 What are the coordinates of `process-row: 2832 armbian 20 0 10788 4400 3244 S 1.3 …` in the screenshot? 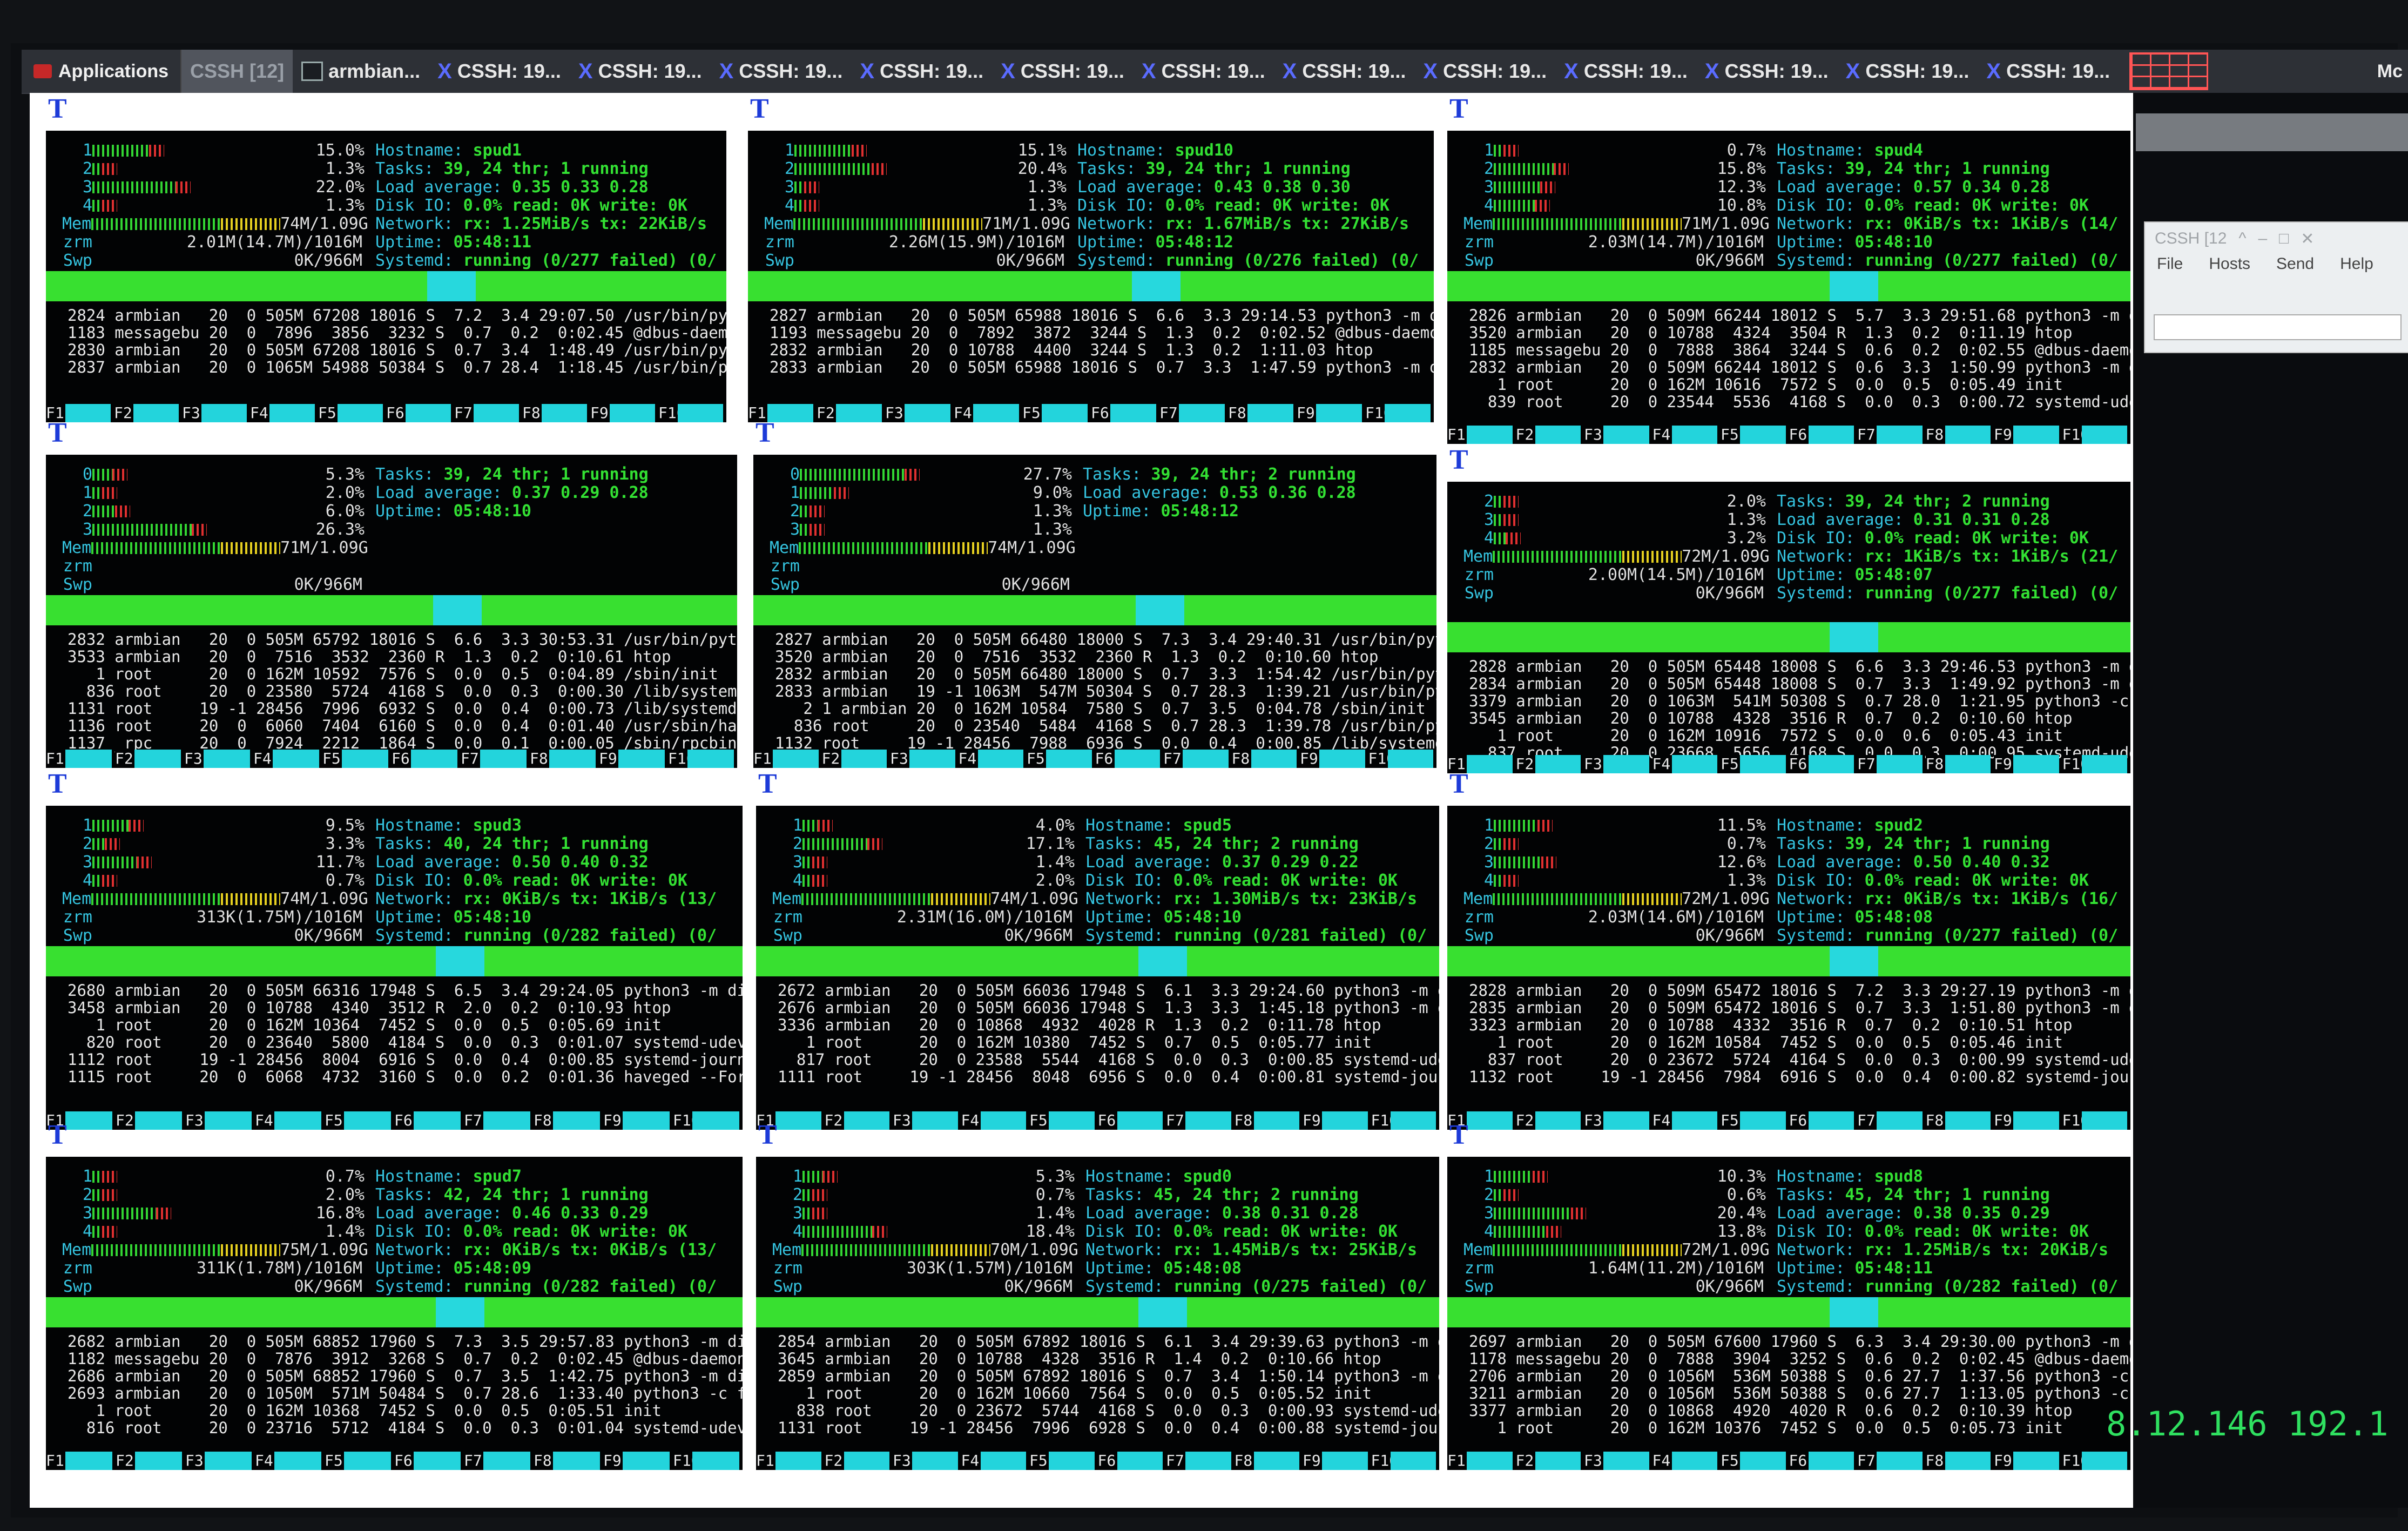 It's located at (1102, 350).